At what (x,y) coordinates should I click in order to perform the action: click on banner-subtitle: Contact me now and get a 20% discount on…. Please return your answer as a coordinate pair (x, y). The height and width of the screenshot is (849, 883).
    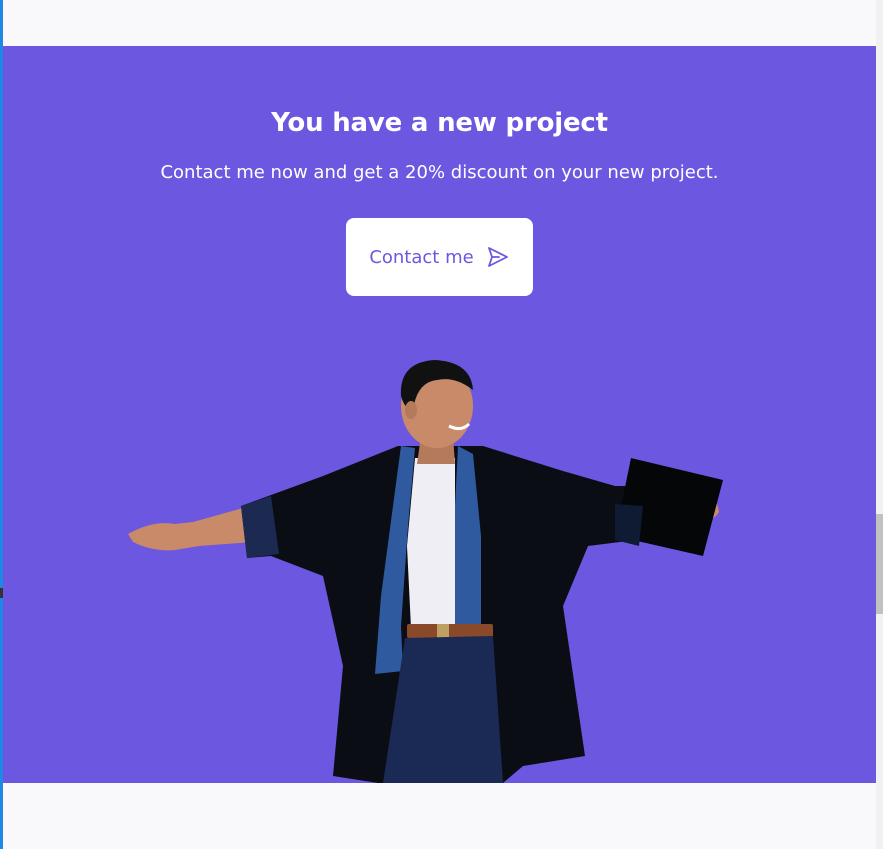
    Looking at the image, I should click on (439, 172).